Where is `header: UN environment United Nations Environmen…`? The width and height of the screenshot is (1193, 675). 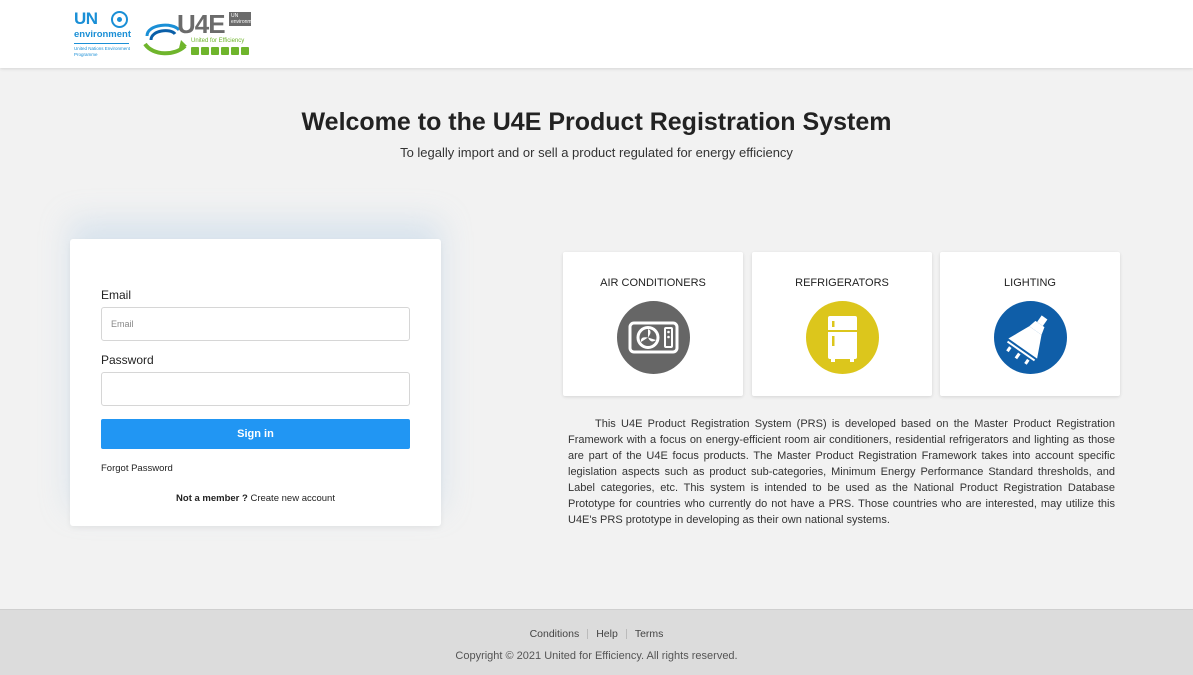
header: UN environment United Nations Environmen… is located at coordinates (596, 34).